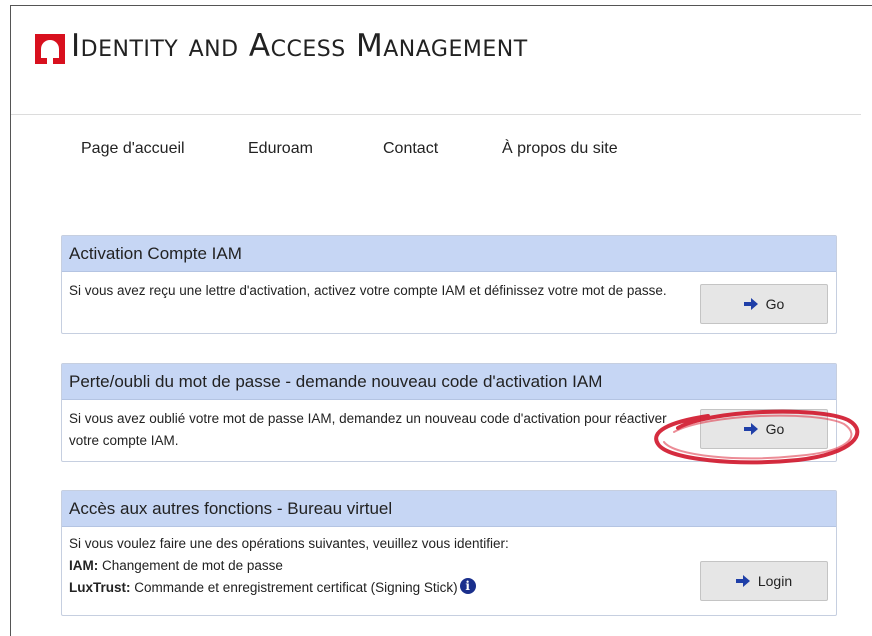 The height and width of the screenshot is (636, 872). What do you see at coordinates (133, 149) in the screenshot?
I see `nav-item-home: Page d'accueil` at bounding box center [133, 149].